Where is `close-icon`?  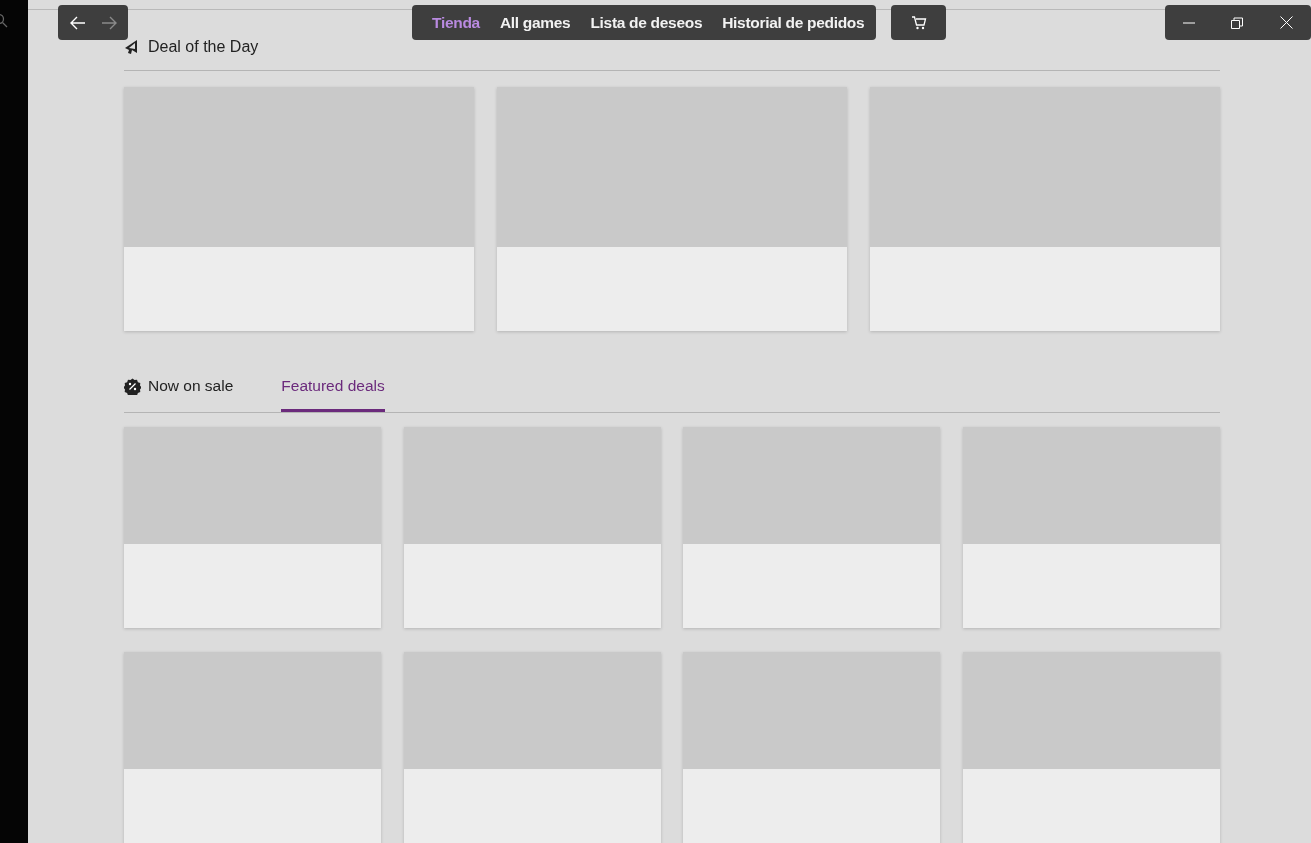 close-icon is located at coordinates (1286, 22).